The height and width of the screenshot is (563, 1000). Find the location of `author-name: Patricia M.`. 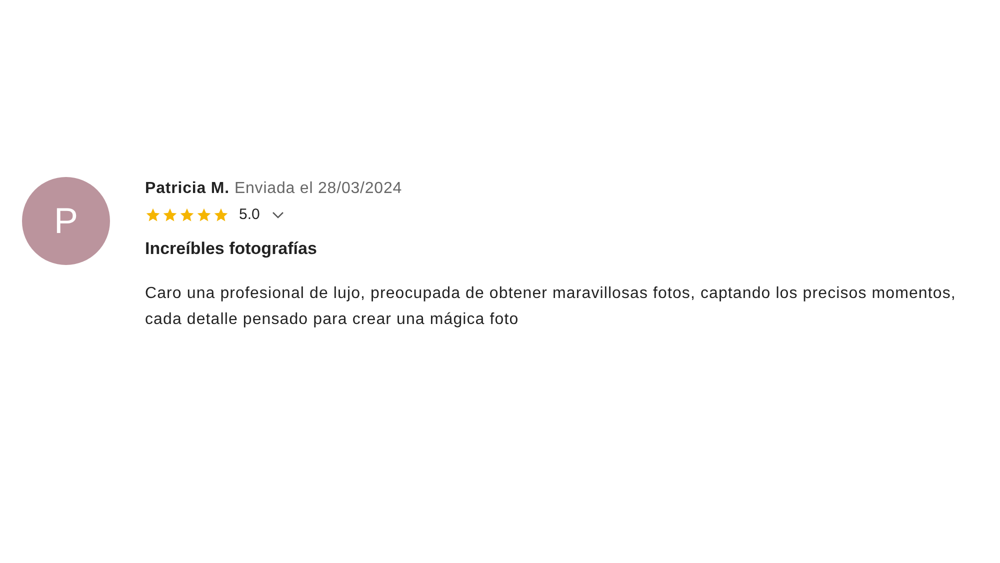

author-name: Patricia M. is located at coordinates (187, 189).